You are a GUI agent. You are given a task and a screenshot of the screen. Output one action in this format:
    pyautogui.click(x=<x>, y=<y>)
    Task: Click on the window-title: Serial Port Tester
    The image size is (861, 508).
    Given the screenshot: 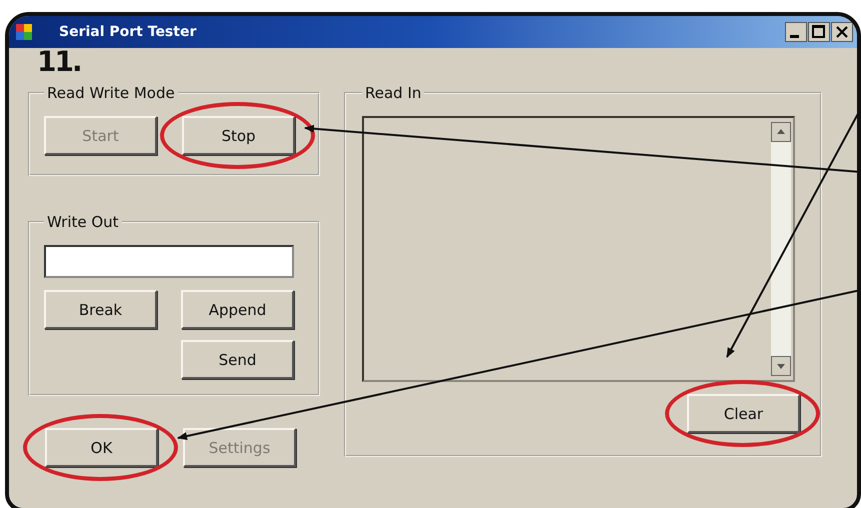 What is the action you would take?
    pyautogui.click(x=127, y=32)
    